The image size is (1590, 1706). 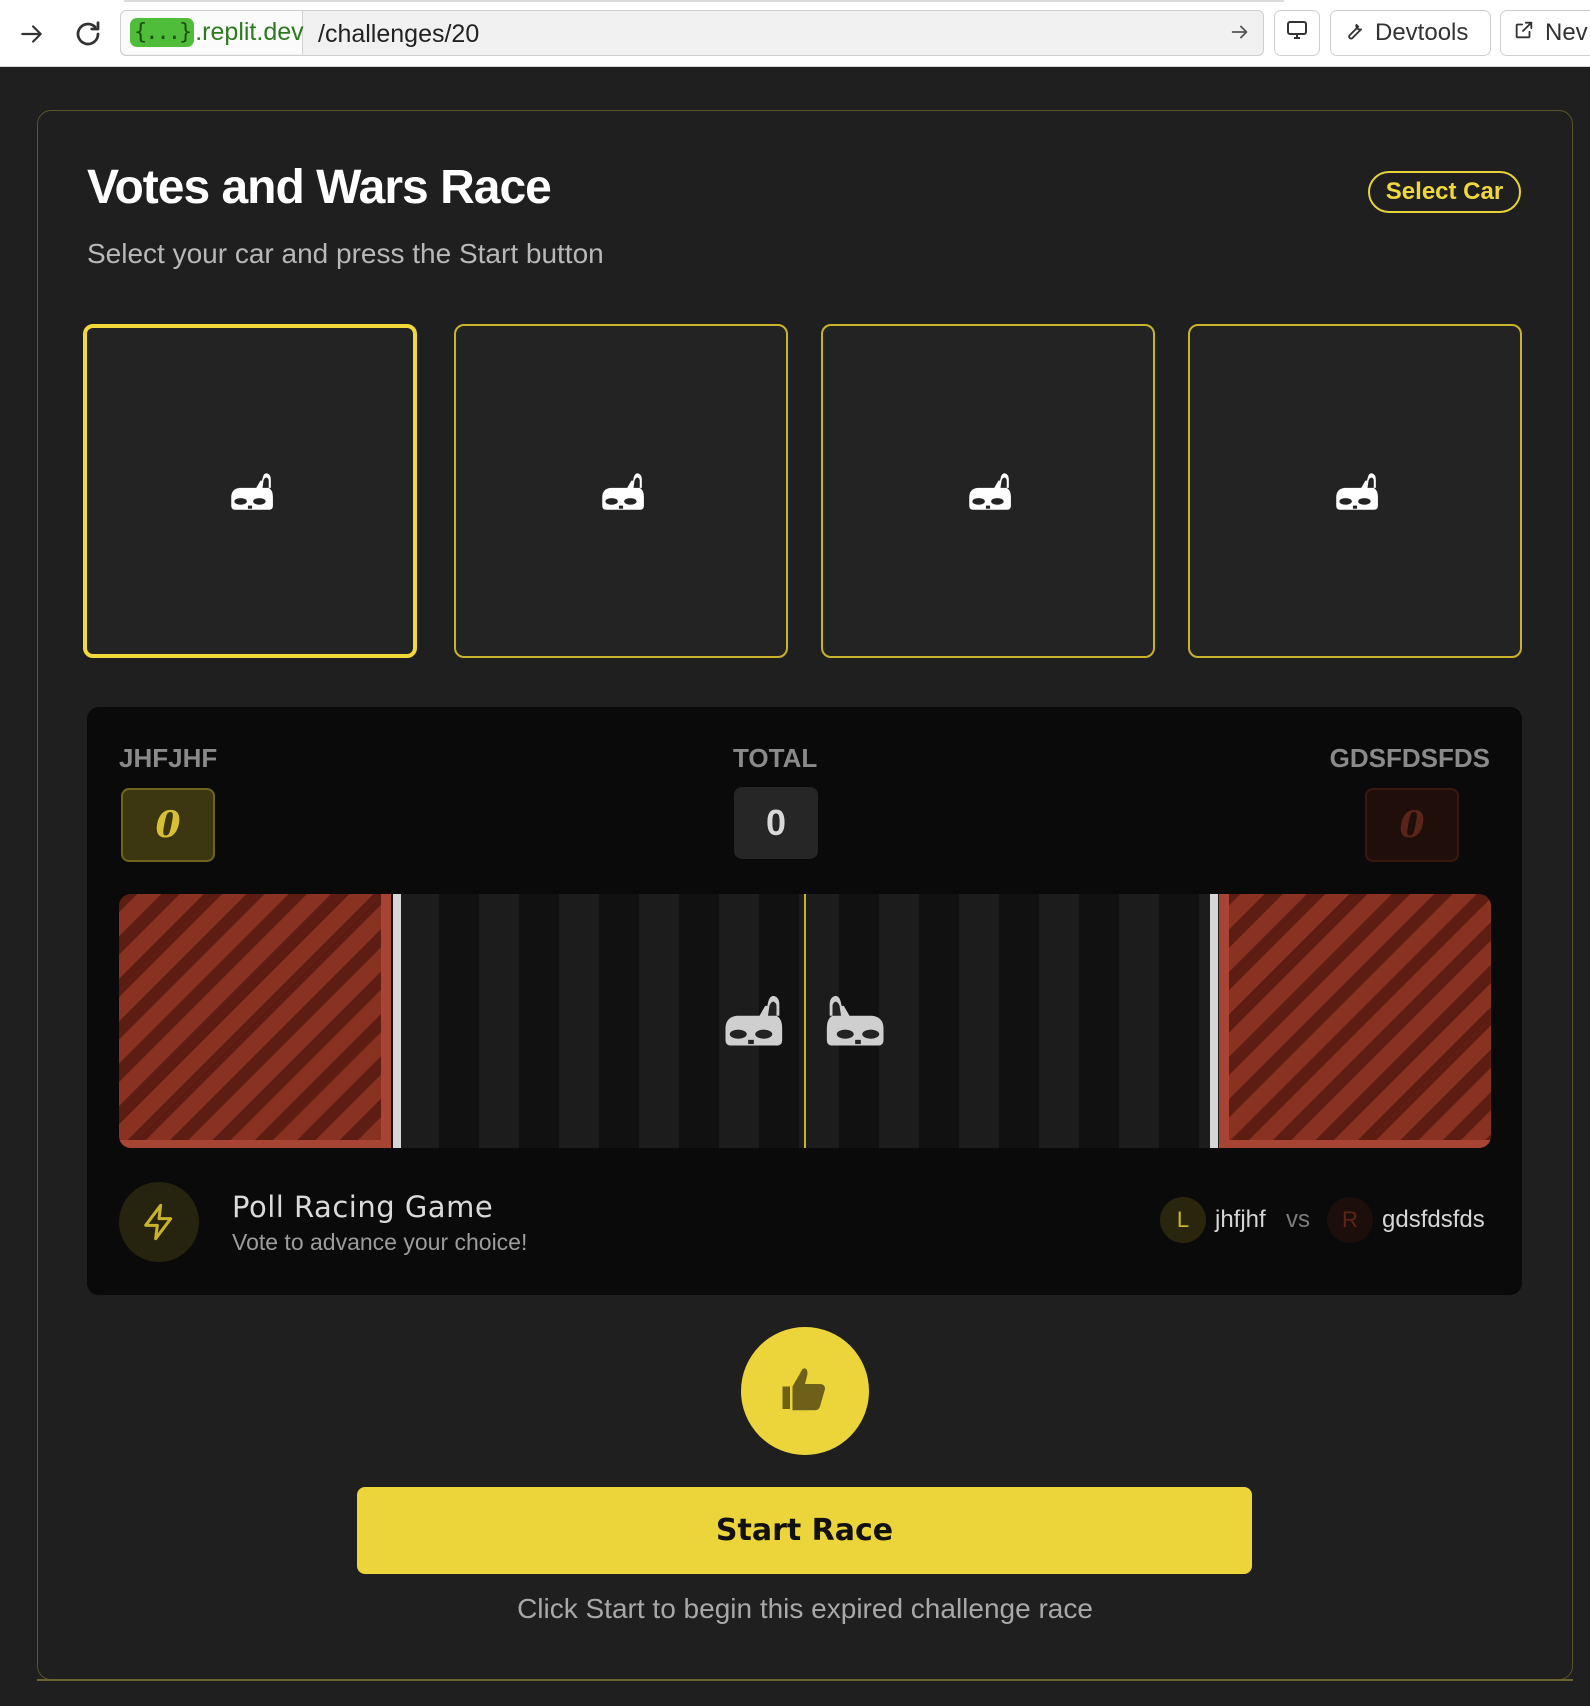 I want to click on left-player-avatar: L, so click(x=1183, y=1220).